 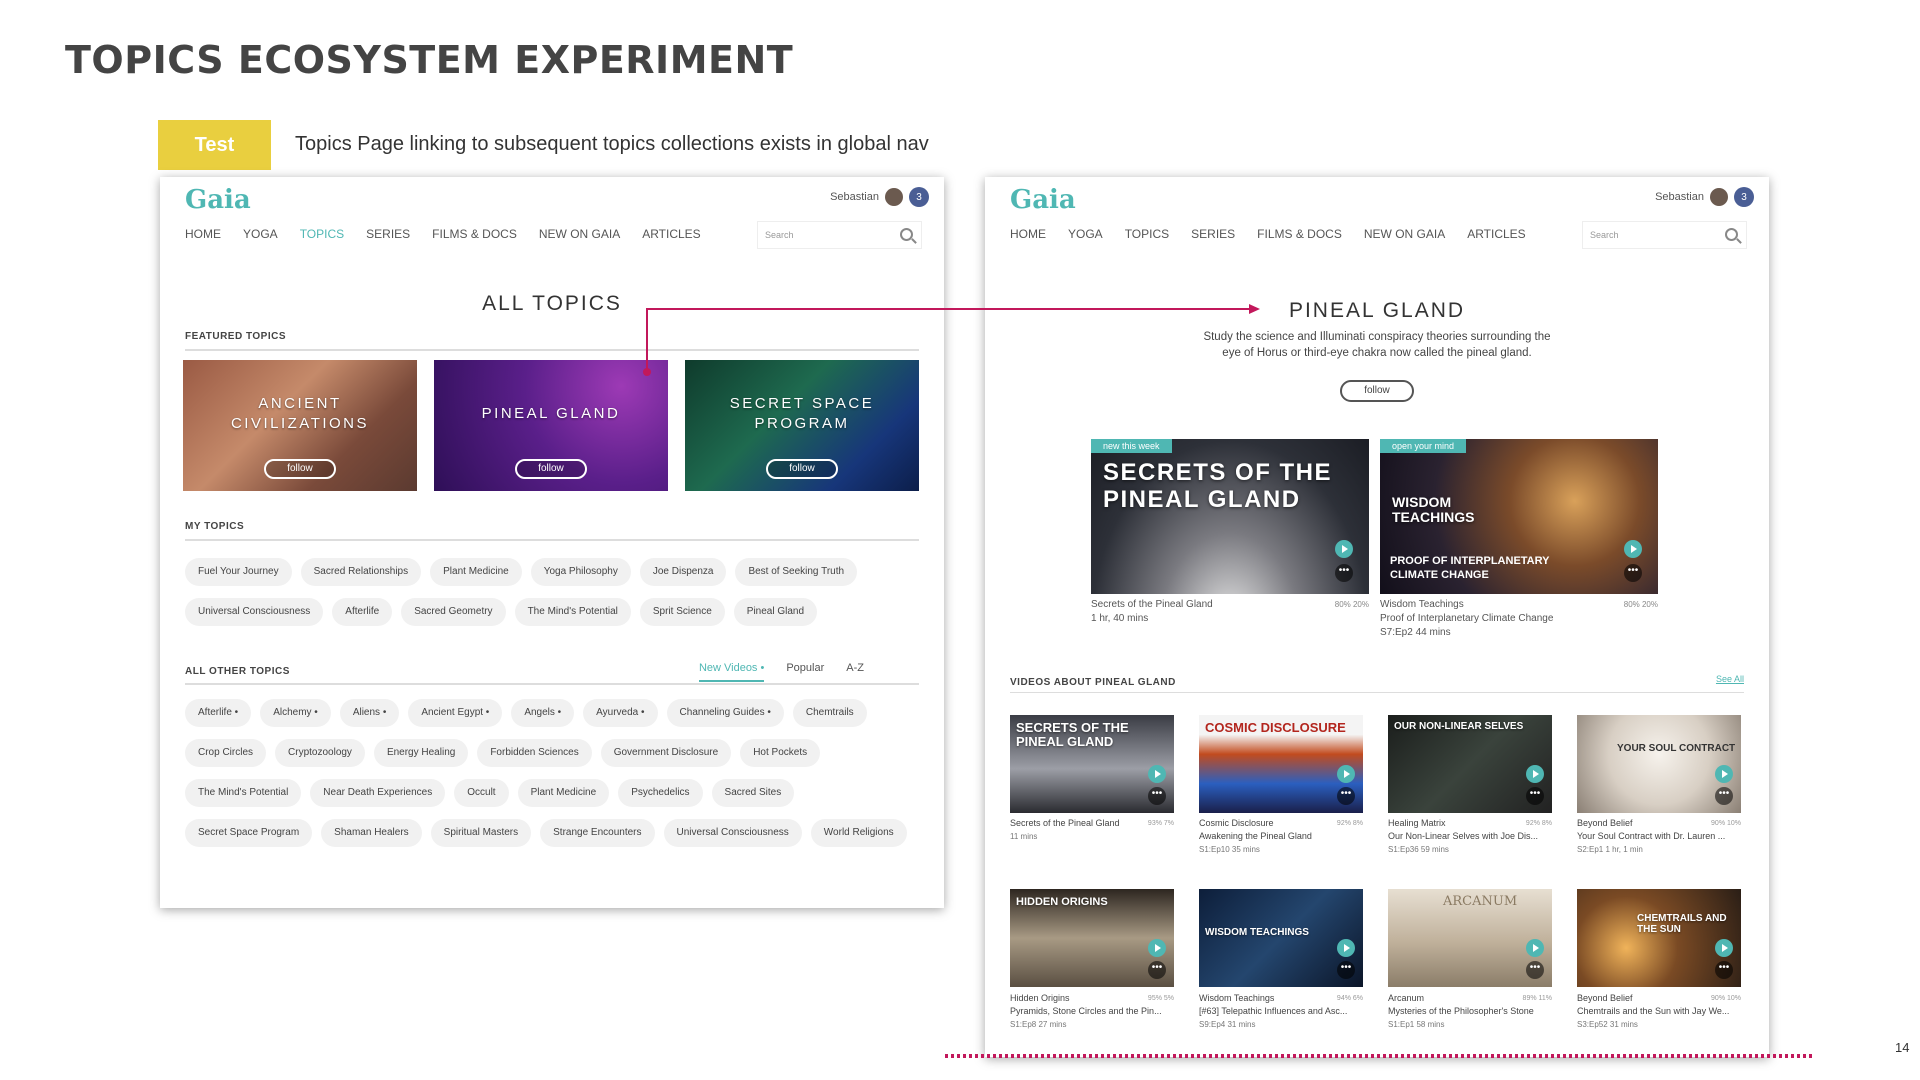 What do you see at coordinates (858, 833) in the screenshot?
I see `topic-chip: World Religions` at bounding box center [858, 833].